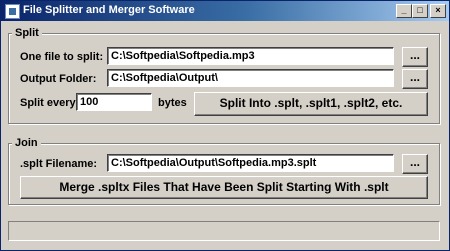  What do you see at coordinates (250, 78) in the screenshot?
I see `output-folder-input: C:\Softpedia\Output\` at bounding box center [250, 78].